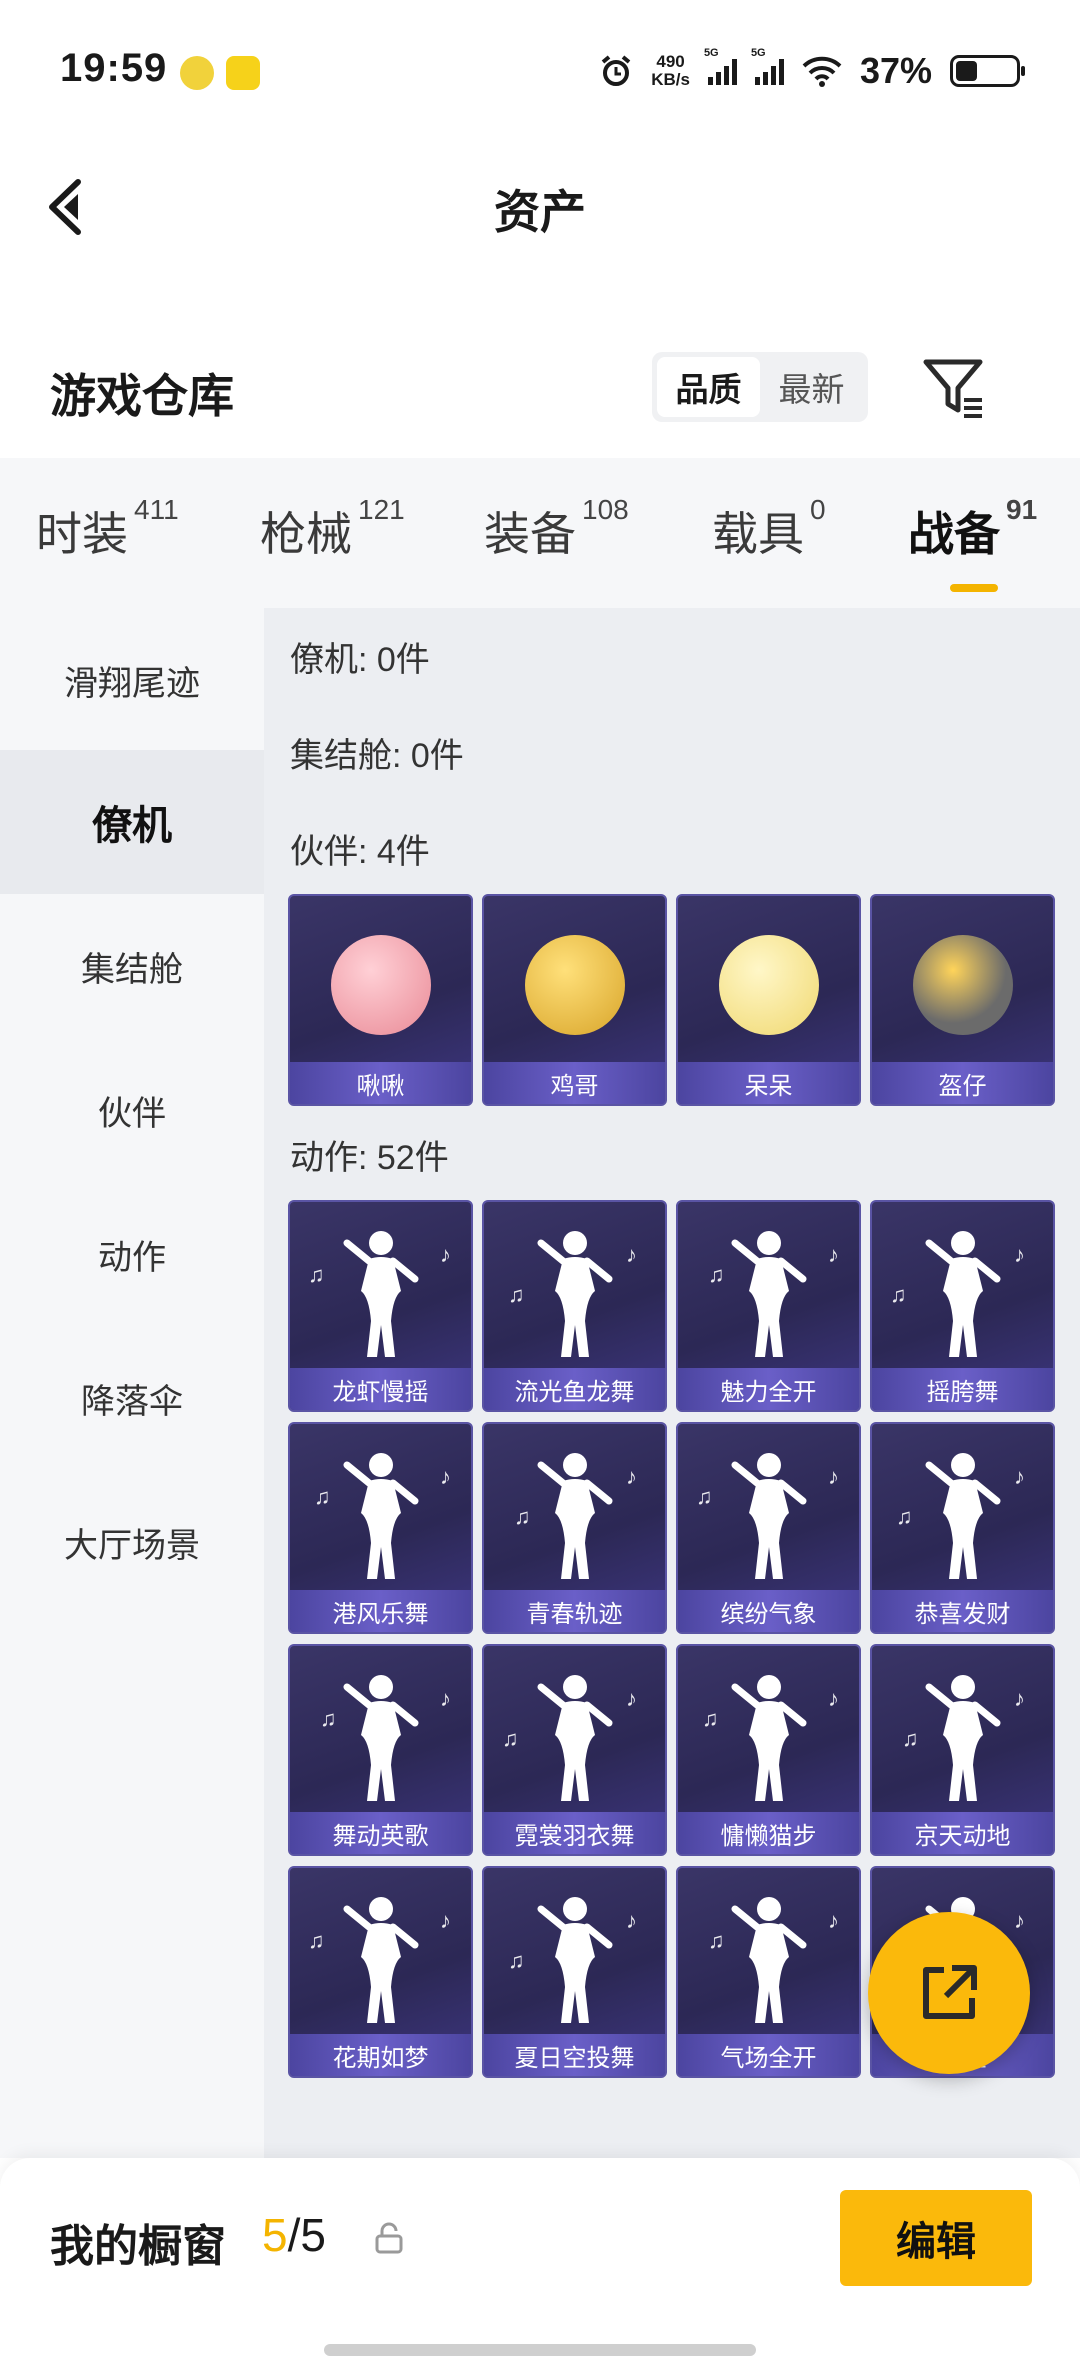 The image size is (1080, 2376). What do you see at coordinates (540, 2350) in the screenshot?
I see `home-indicator` at bounding box center [540, 2350].